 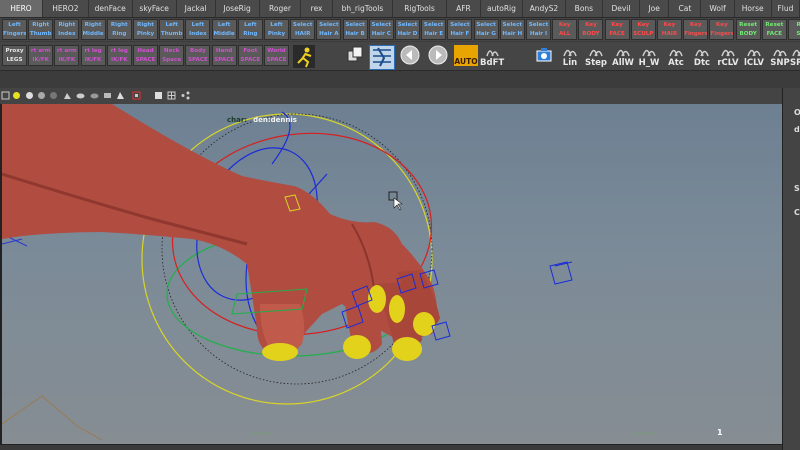 What do you see at coordinates (486, 29) in the screenshot?
I see `shelf-button-select-hair-g: Select Hair G` at bounding box center [486, 29].